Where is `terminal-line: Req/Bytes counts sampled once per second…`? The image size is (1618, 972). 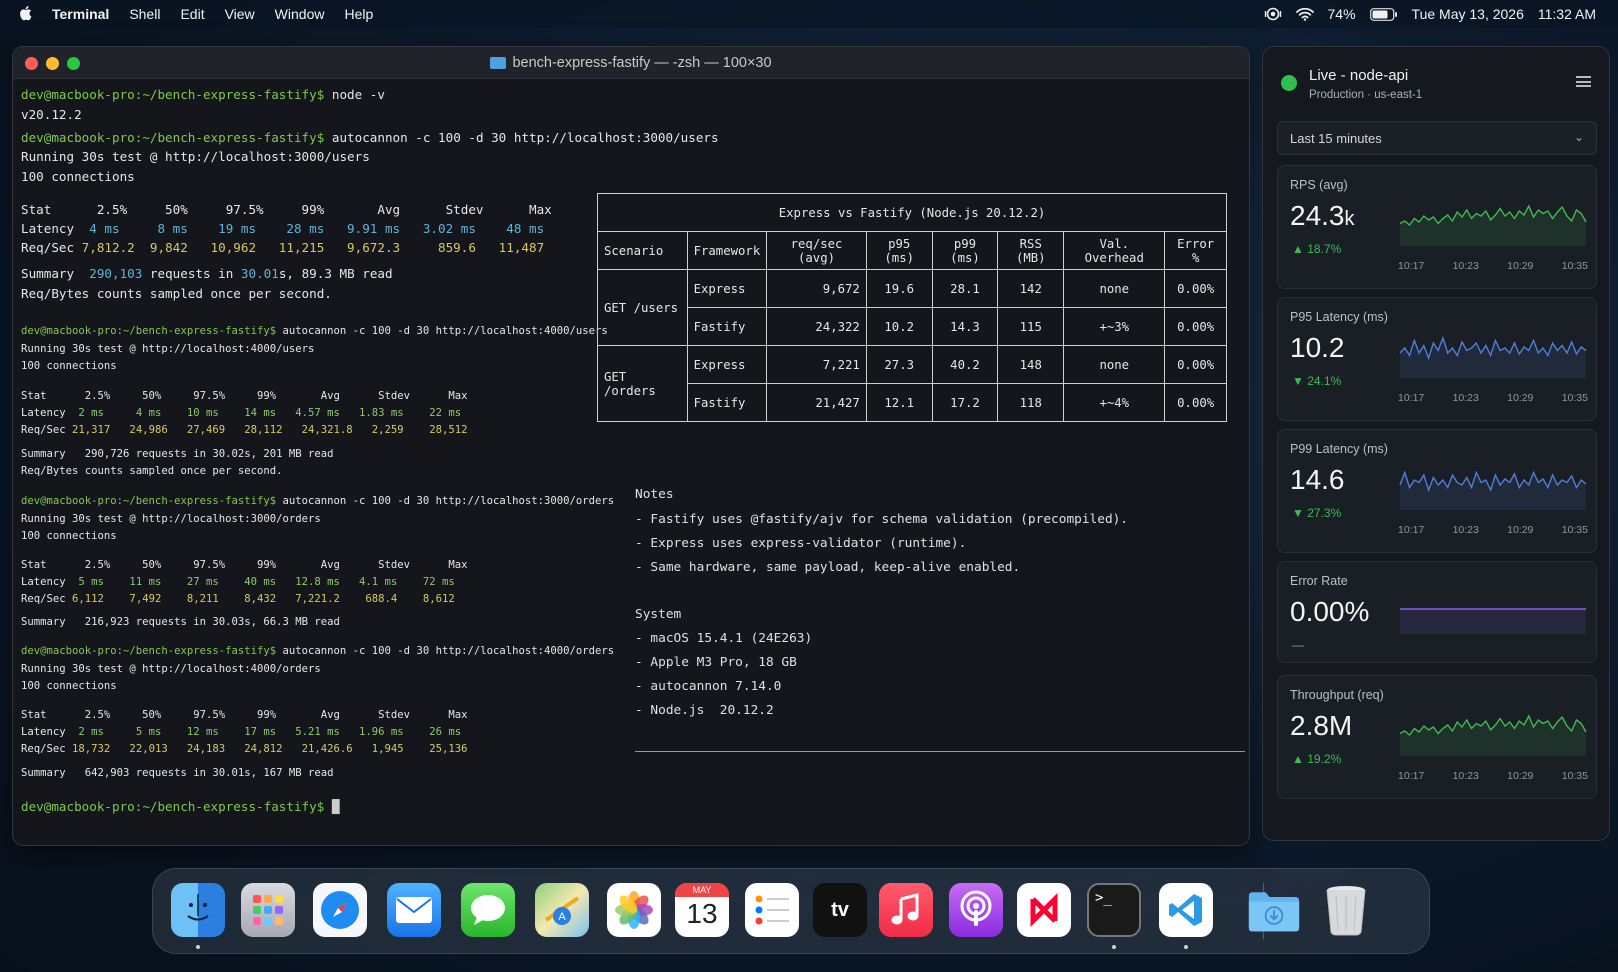
terminal-line: Req/Bytes counts sampled once per second… is located at coordinates (176, 293).